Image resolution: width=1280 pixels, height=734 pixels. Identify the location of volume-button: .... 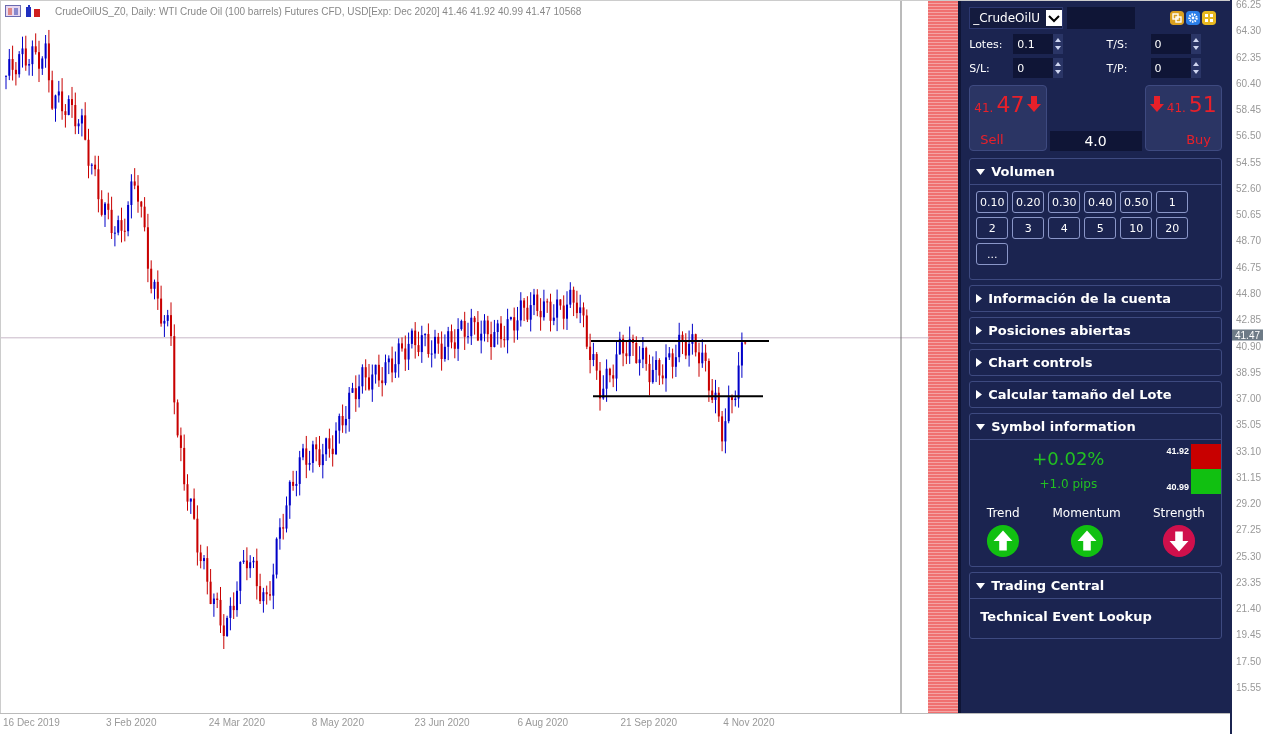
(992, 254).